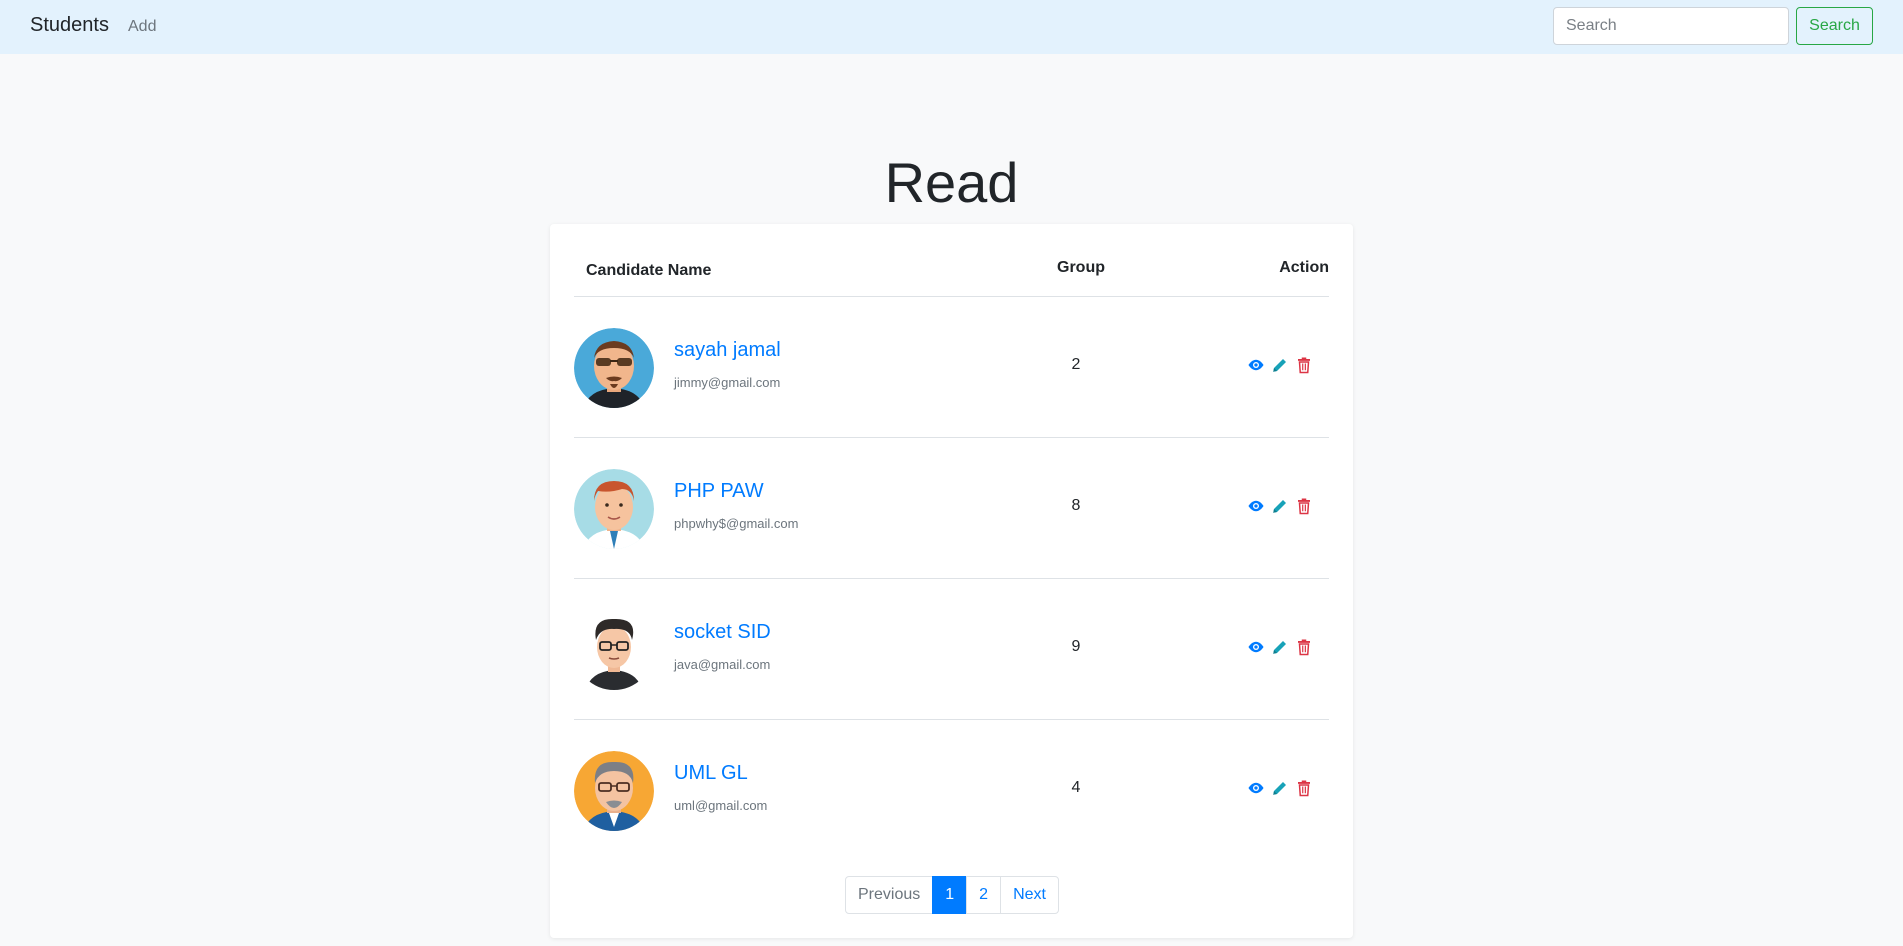 The image size is (1903, 946). I want to click on page-title: Read, so click(951, 182).